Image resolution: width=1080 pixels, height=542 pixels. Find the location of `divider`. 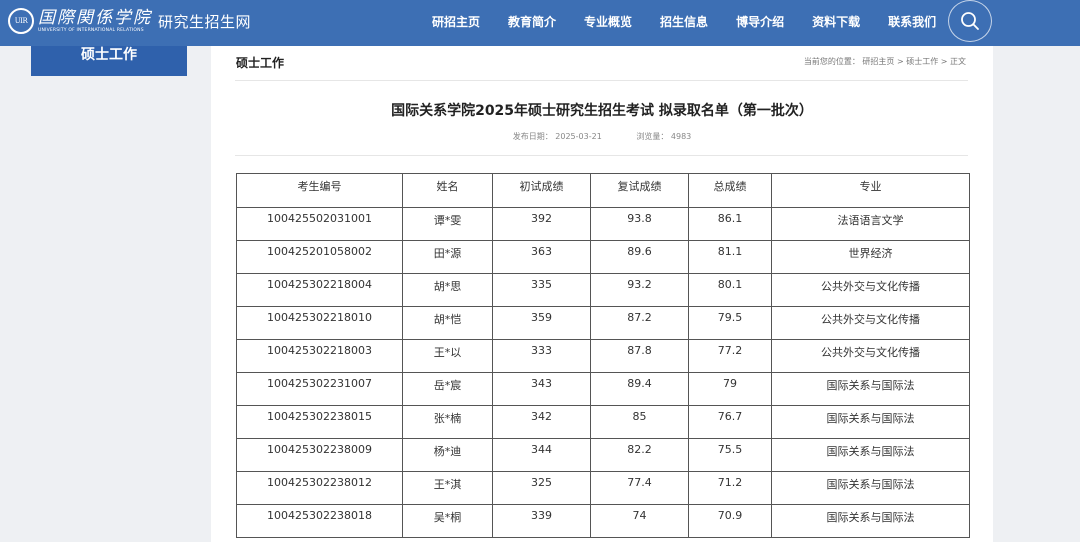

divider is located at coordinates (601, 155).